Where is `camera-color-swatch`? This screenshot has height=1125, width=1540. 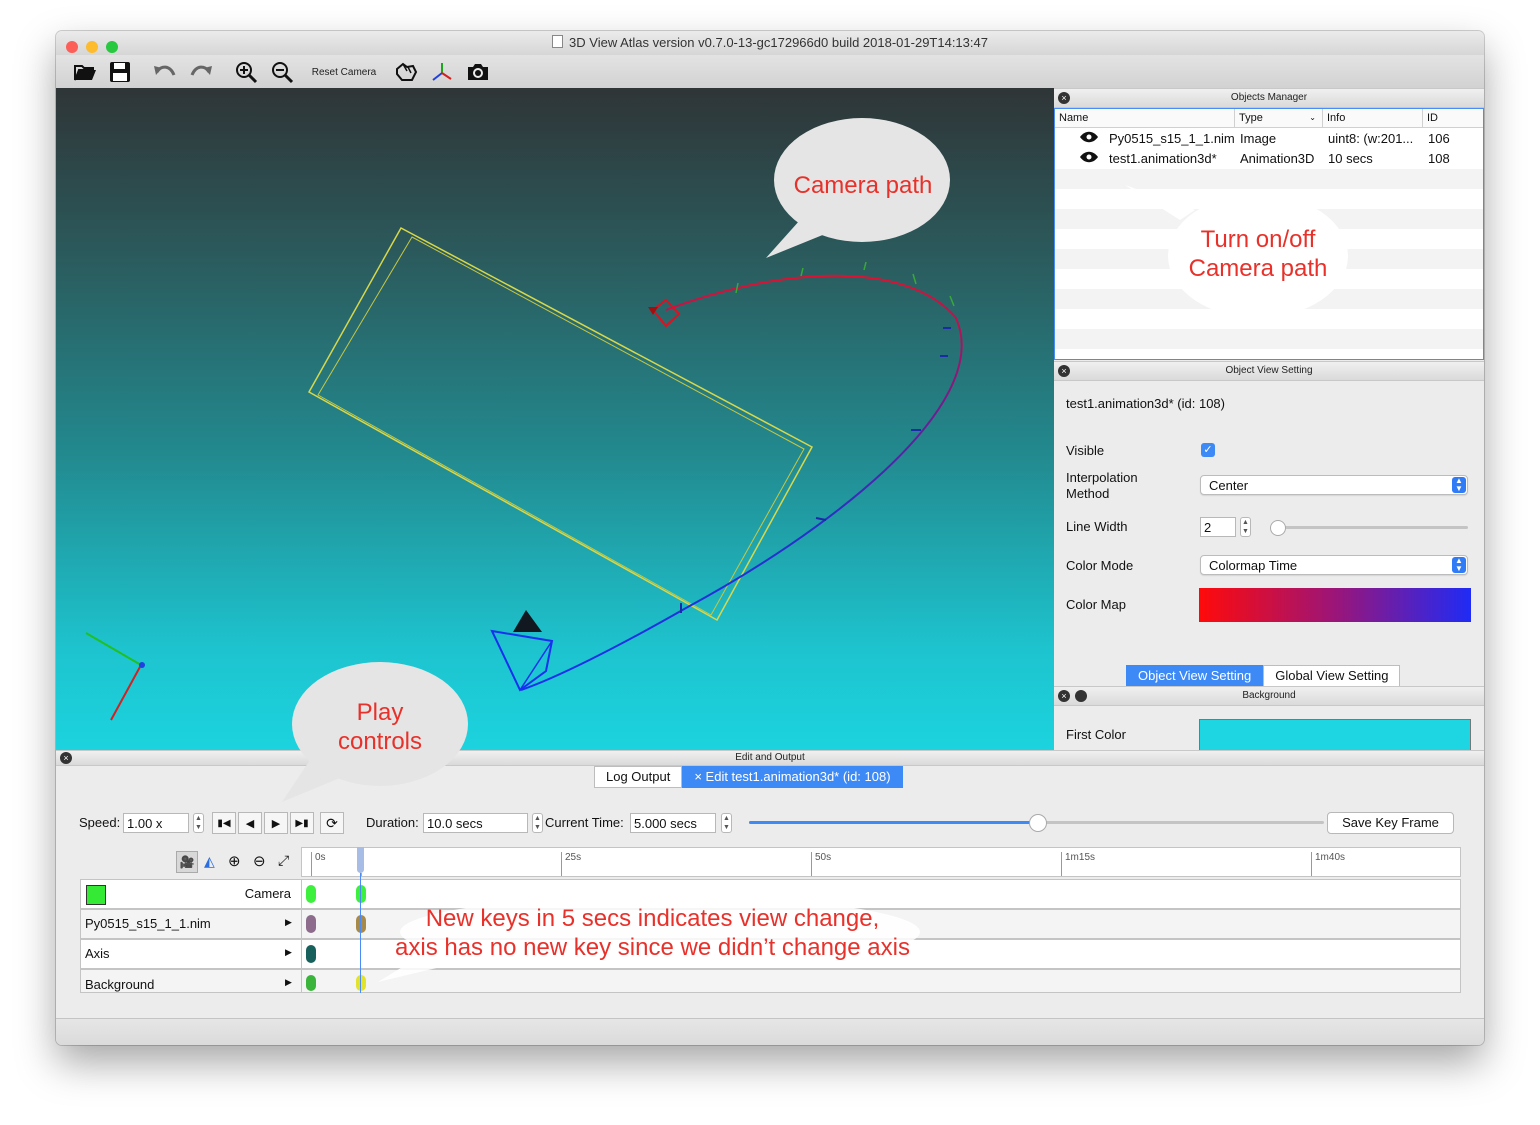
camera-color-swatch is located at coordinates (96, 895).